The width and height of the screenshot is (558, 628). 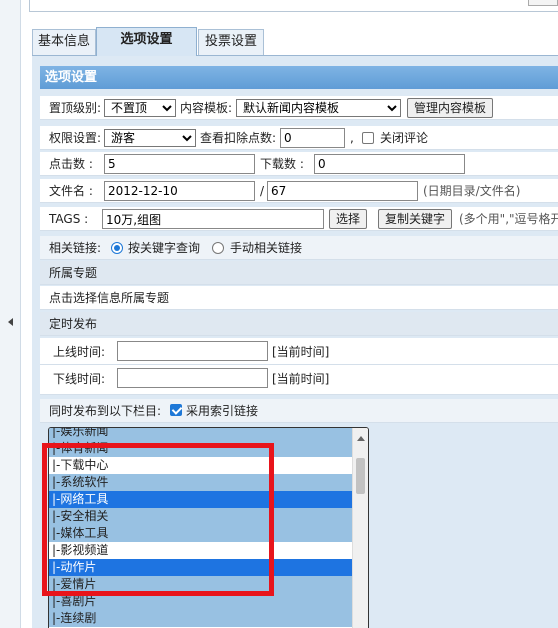 What do you see at coordinates (201, 601) in the screenshot?
I see `column-option: |-喜剧片` at bounding box center [201, 601].